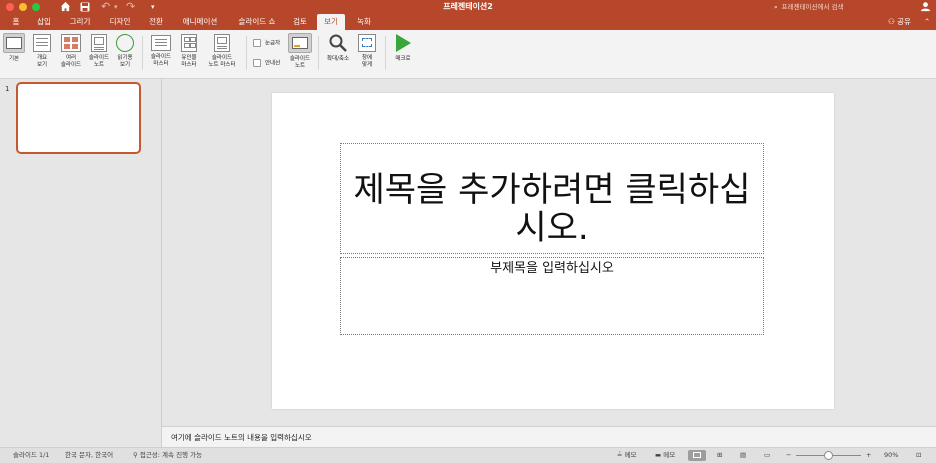  Describe the element at coordinates (630, 455) in the screenshot. I see `notes-button-label: 메모` at that location.